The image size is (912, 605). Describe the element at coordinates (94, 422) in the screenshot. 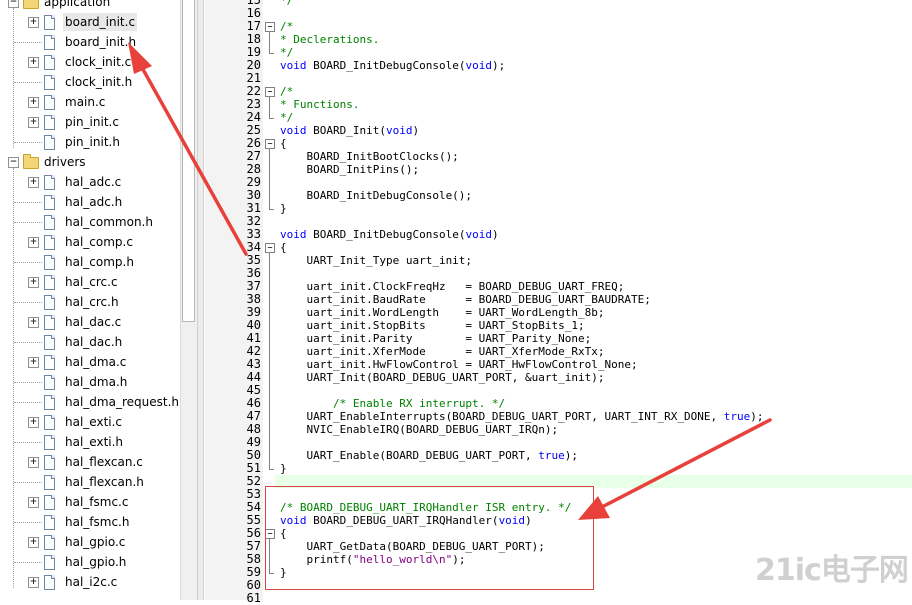

I see `file-label: hal_exti.c` at that location.